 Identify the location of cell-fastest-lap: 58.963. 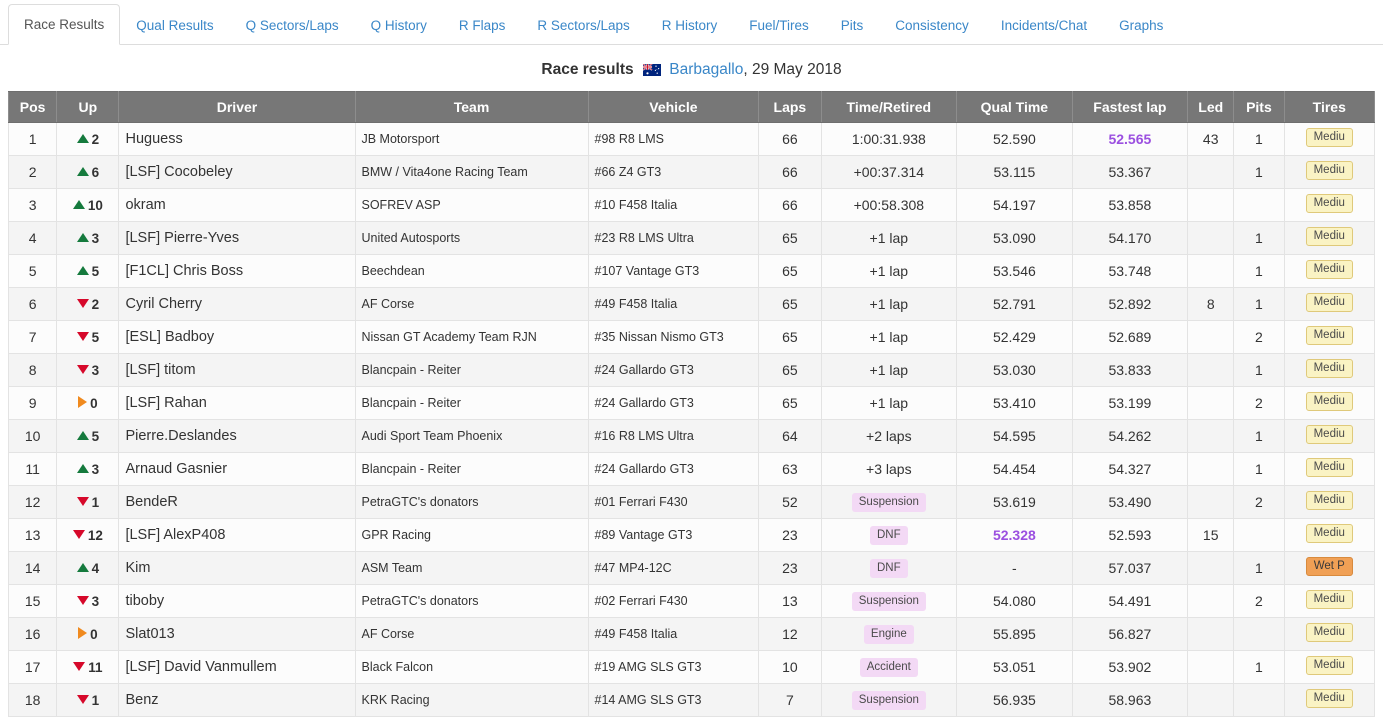
(1130, 700).